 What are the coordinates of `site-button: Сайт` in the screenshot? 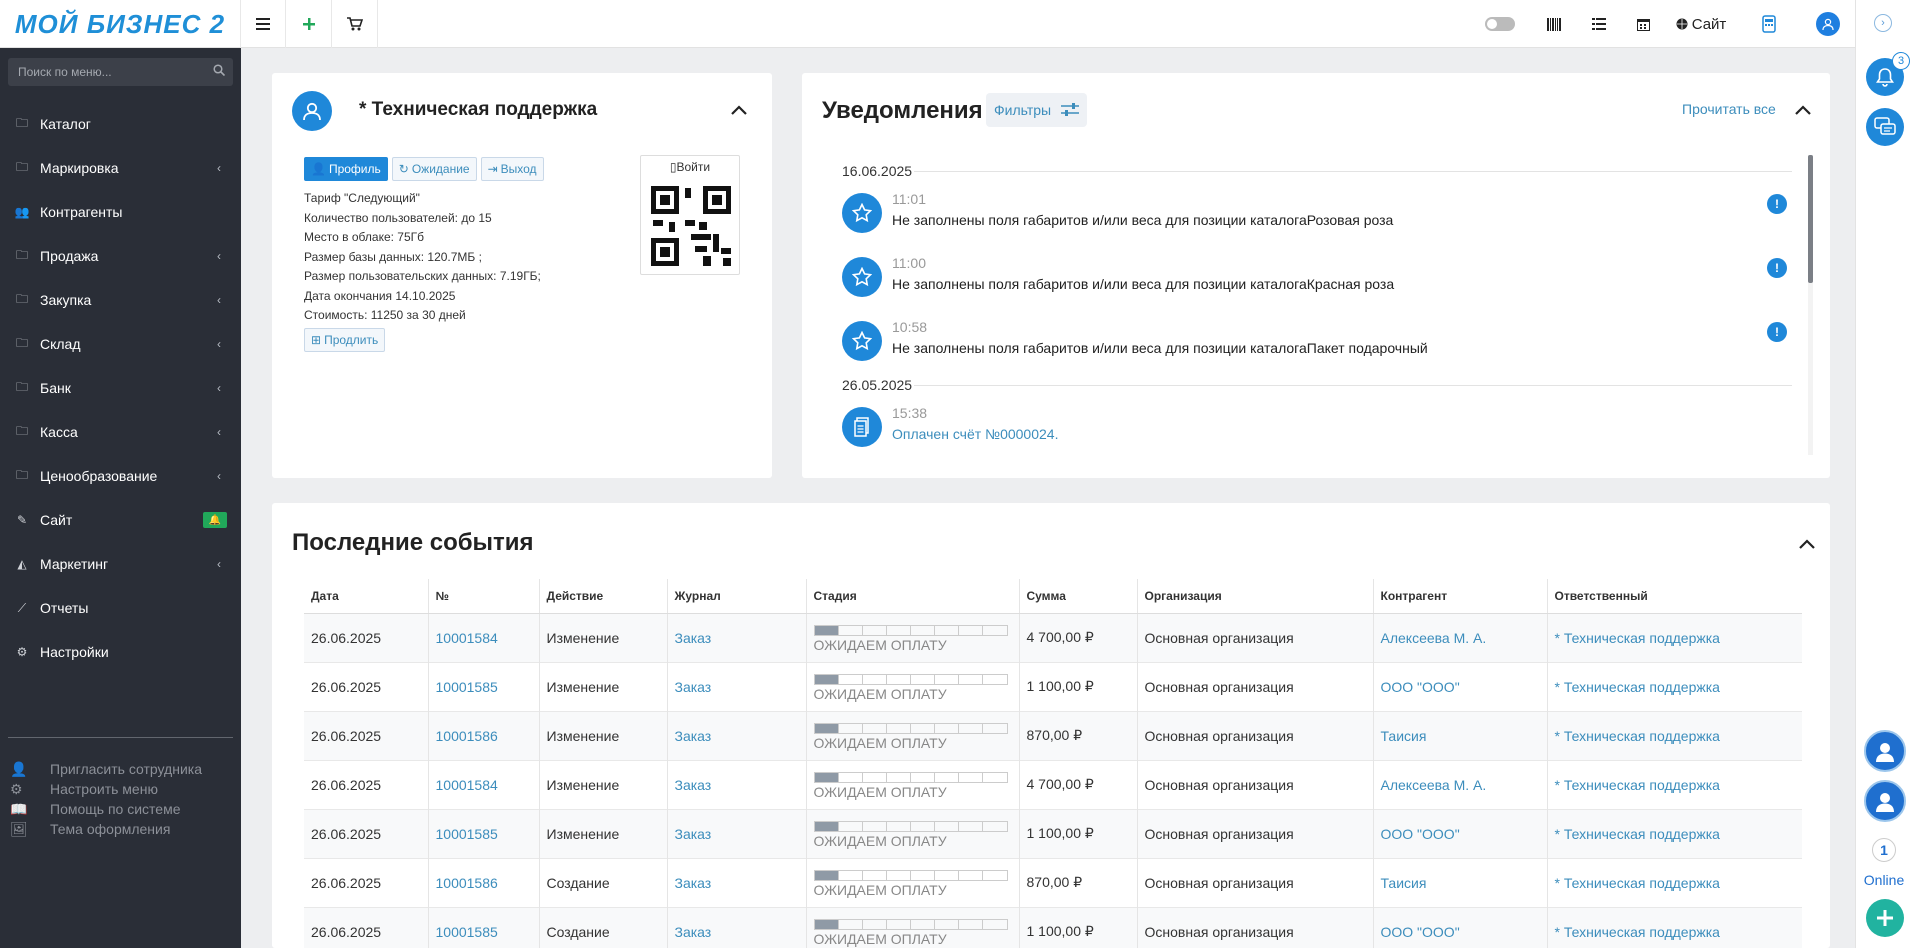 It's located at (1701, 24).